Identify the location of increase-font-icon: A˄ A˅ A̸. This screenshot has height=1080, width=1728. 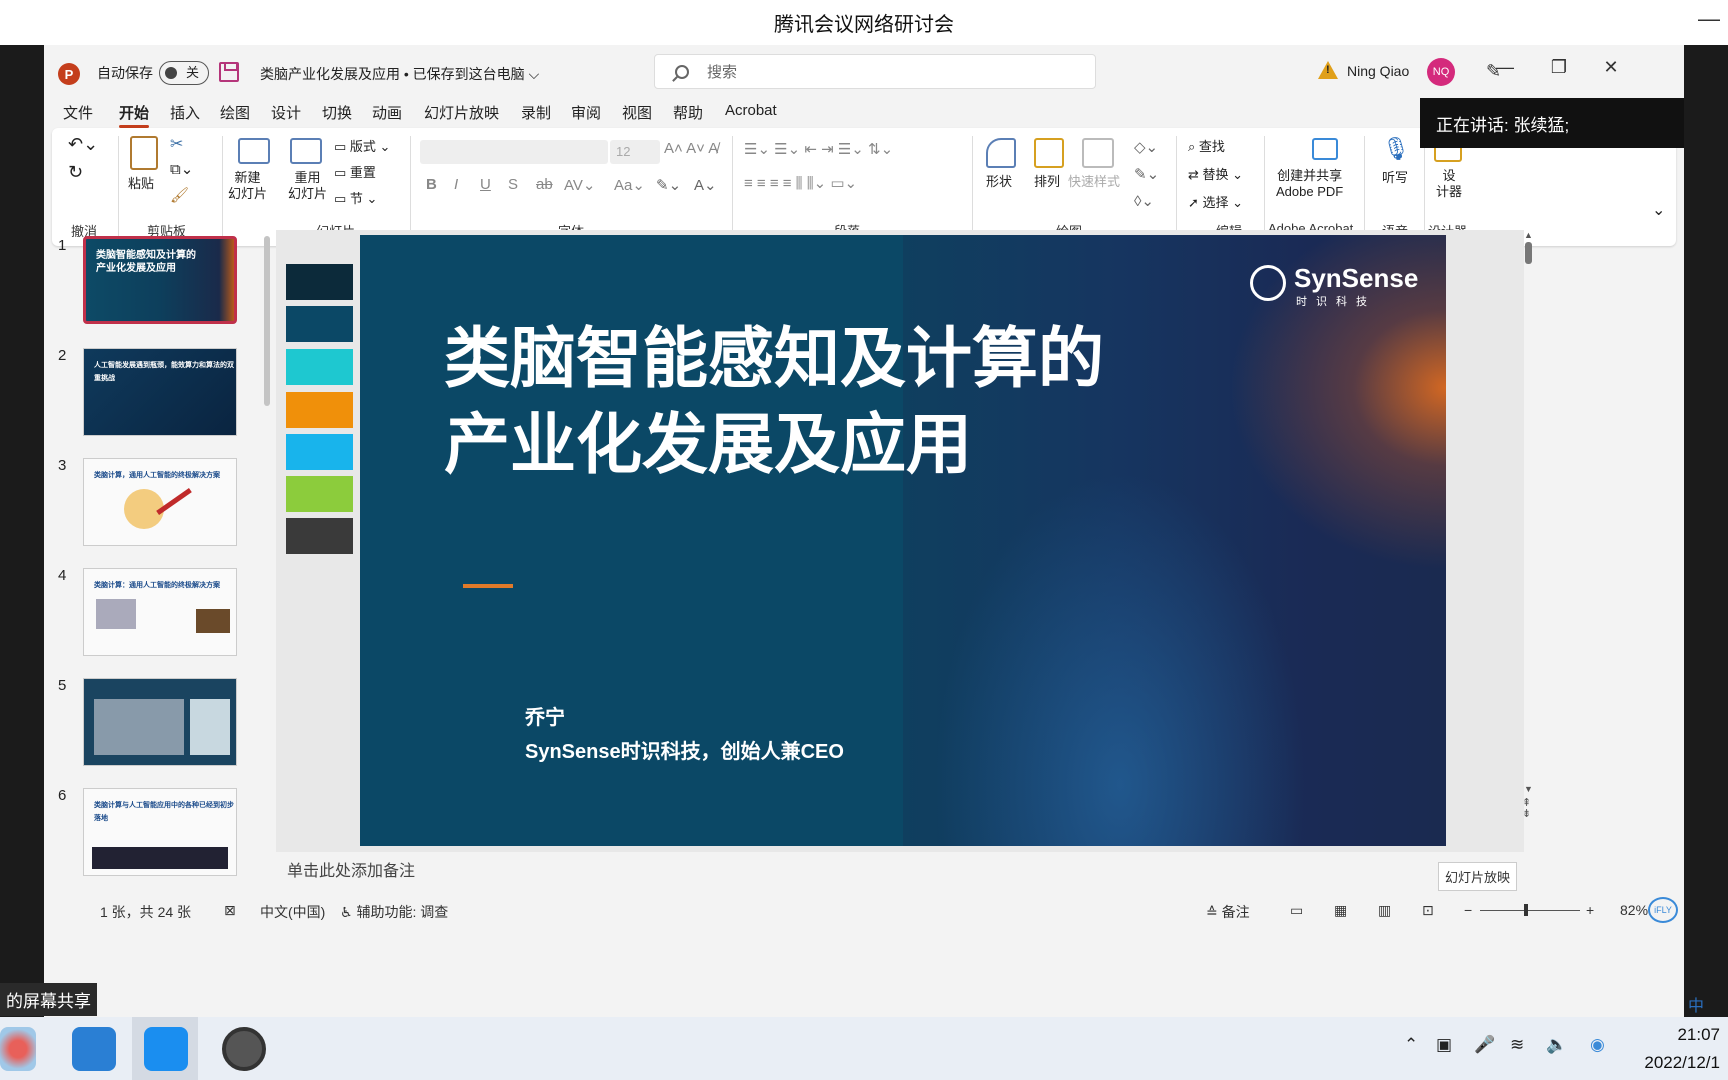
(691, 148).